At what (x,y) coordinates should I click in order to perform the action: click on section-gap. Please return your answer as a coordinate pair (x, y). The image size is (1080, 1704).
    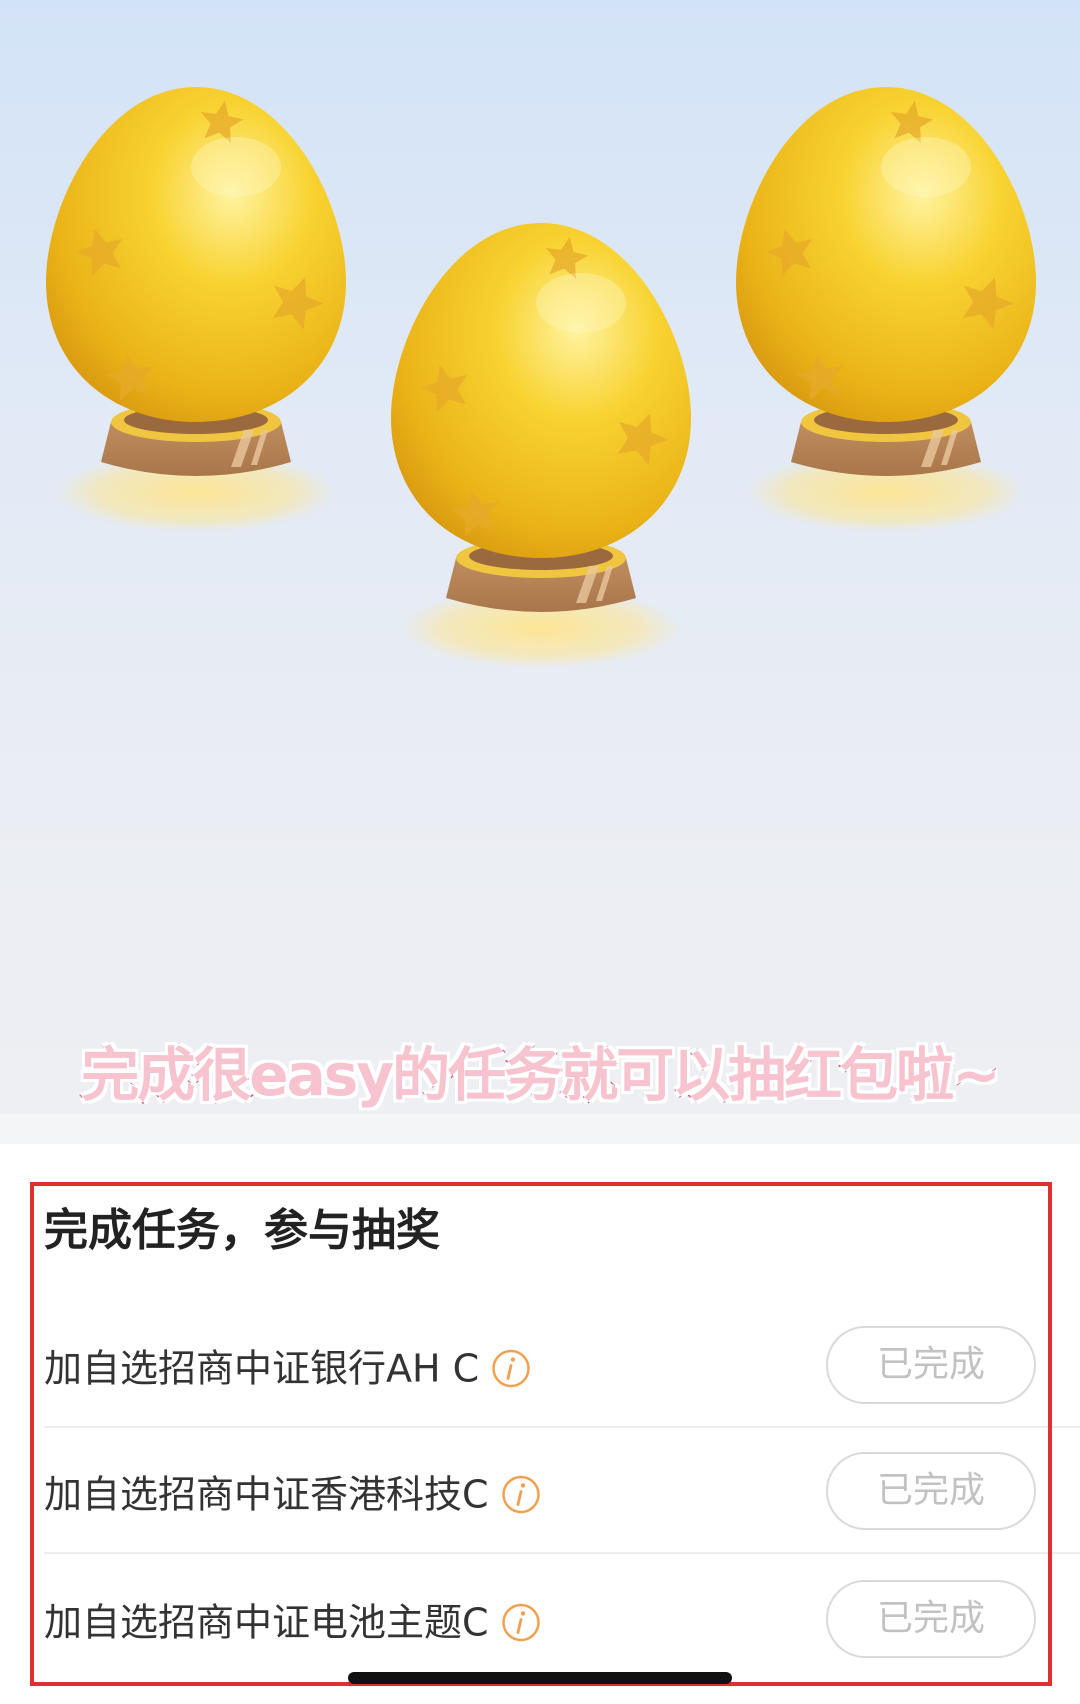
    Looking at the image, I should click on (540, 1129).